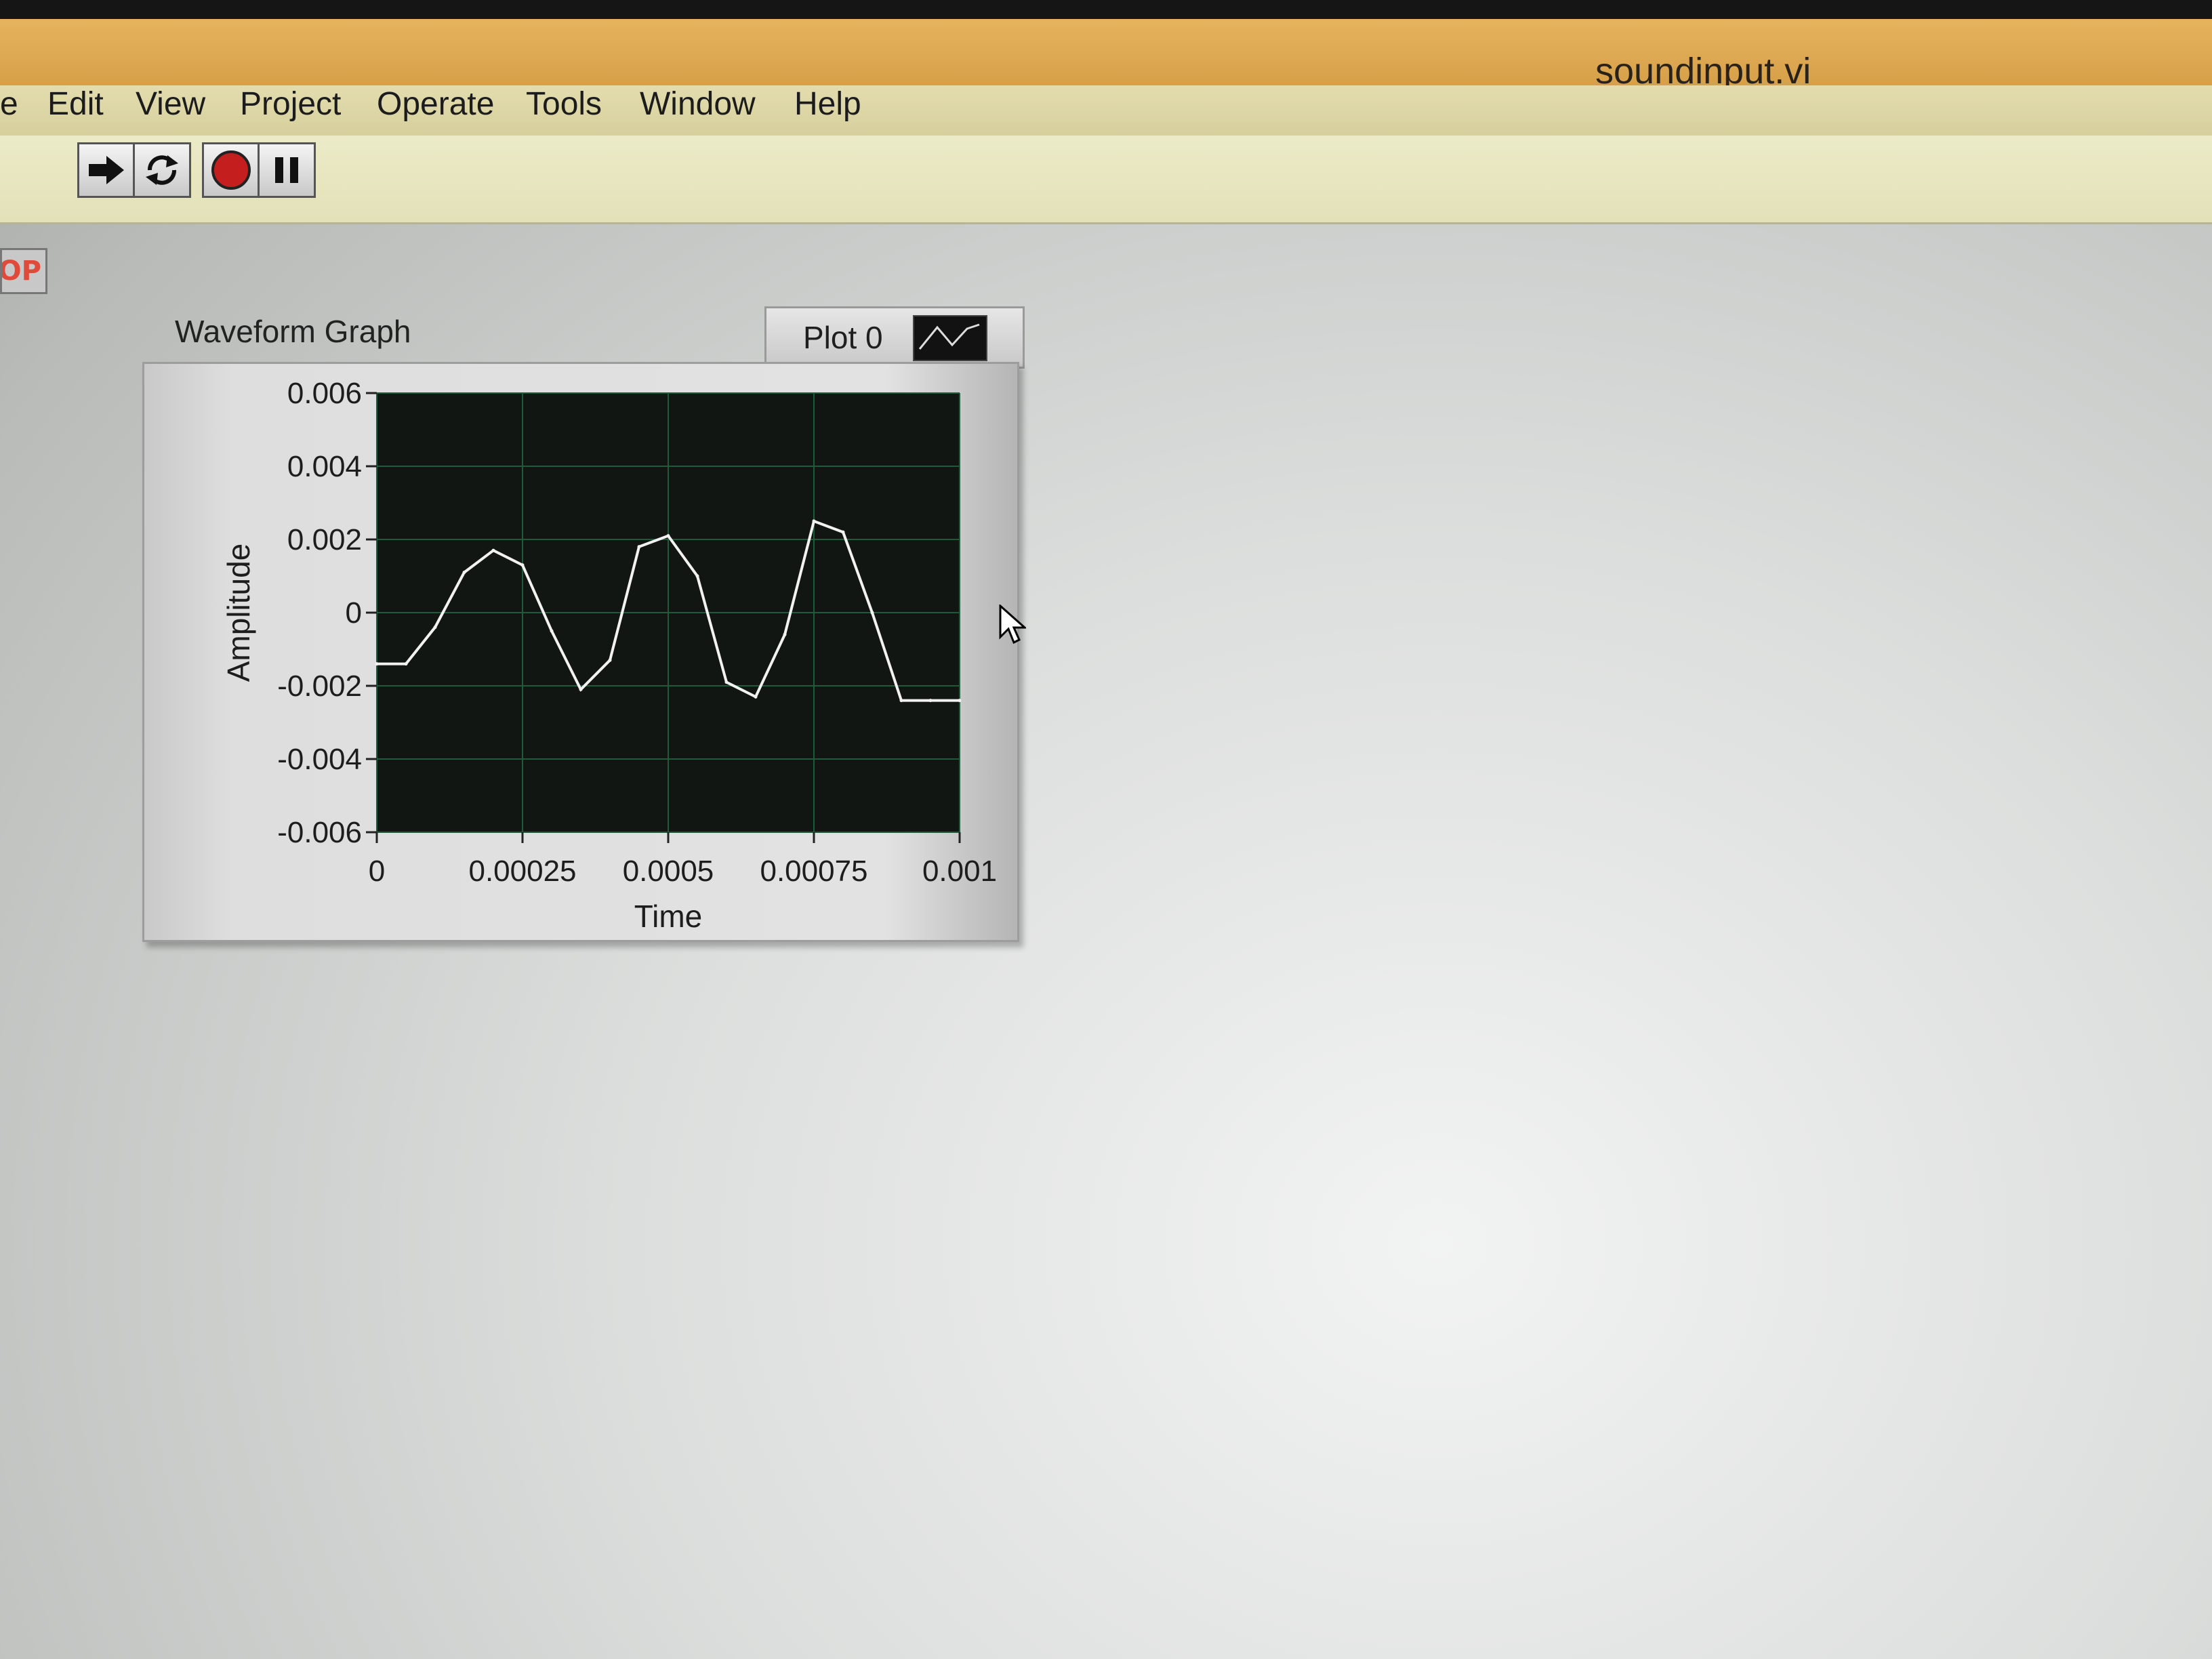 The image size is (2212, 1659). I want to click on y-tick-label: 0.002, so click(324, 539).